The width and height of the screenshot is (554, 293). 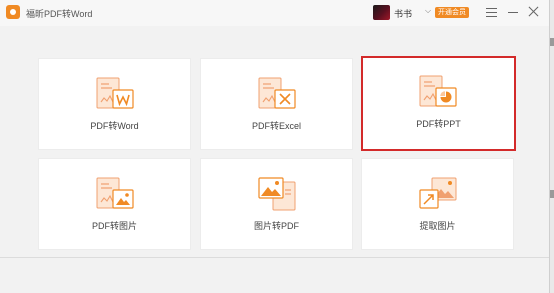 I want to click on menu-icon, so click(x=492, y=12).